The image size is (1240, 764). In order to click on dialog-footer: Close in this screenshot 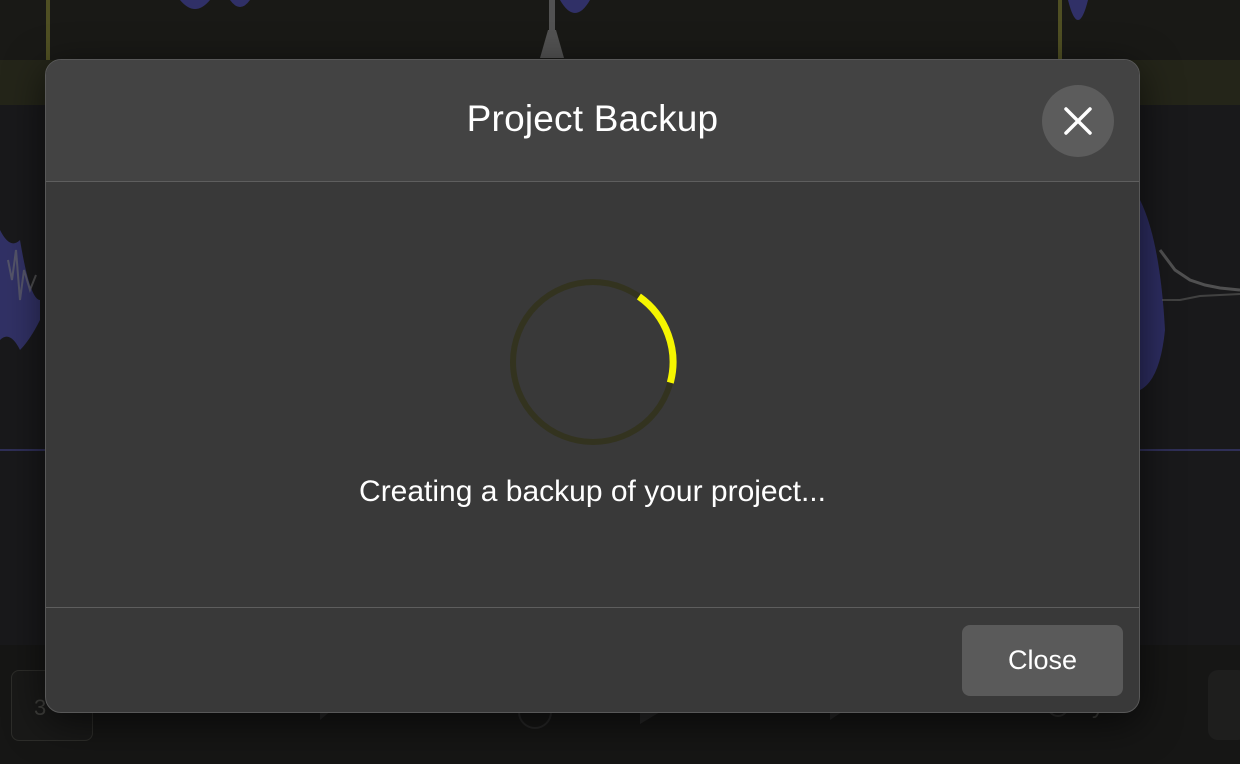, I will do `click(592, 659)`.